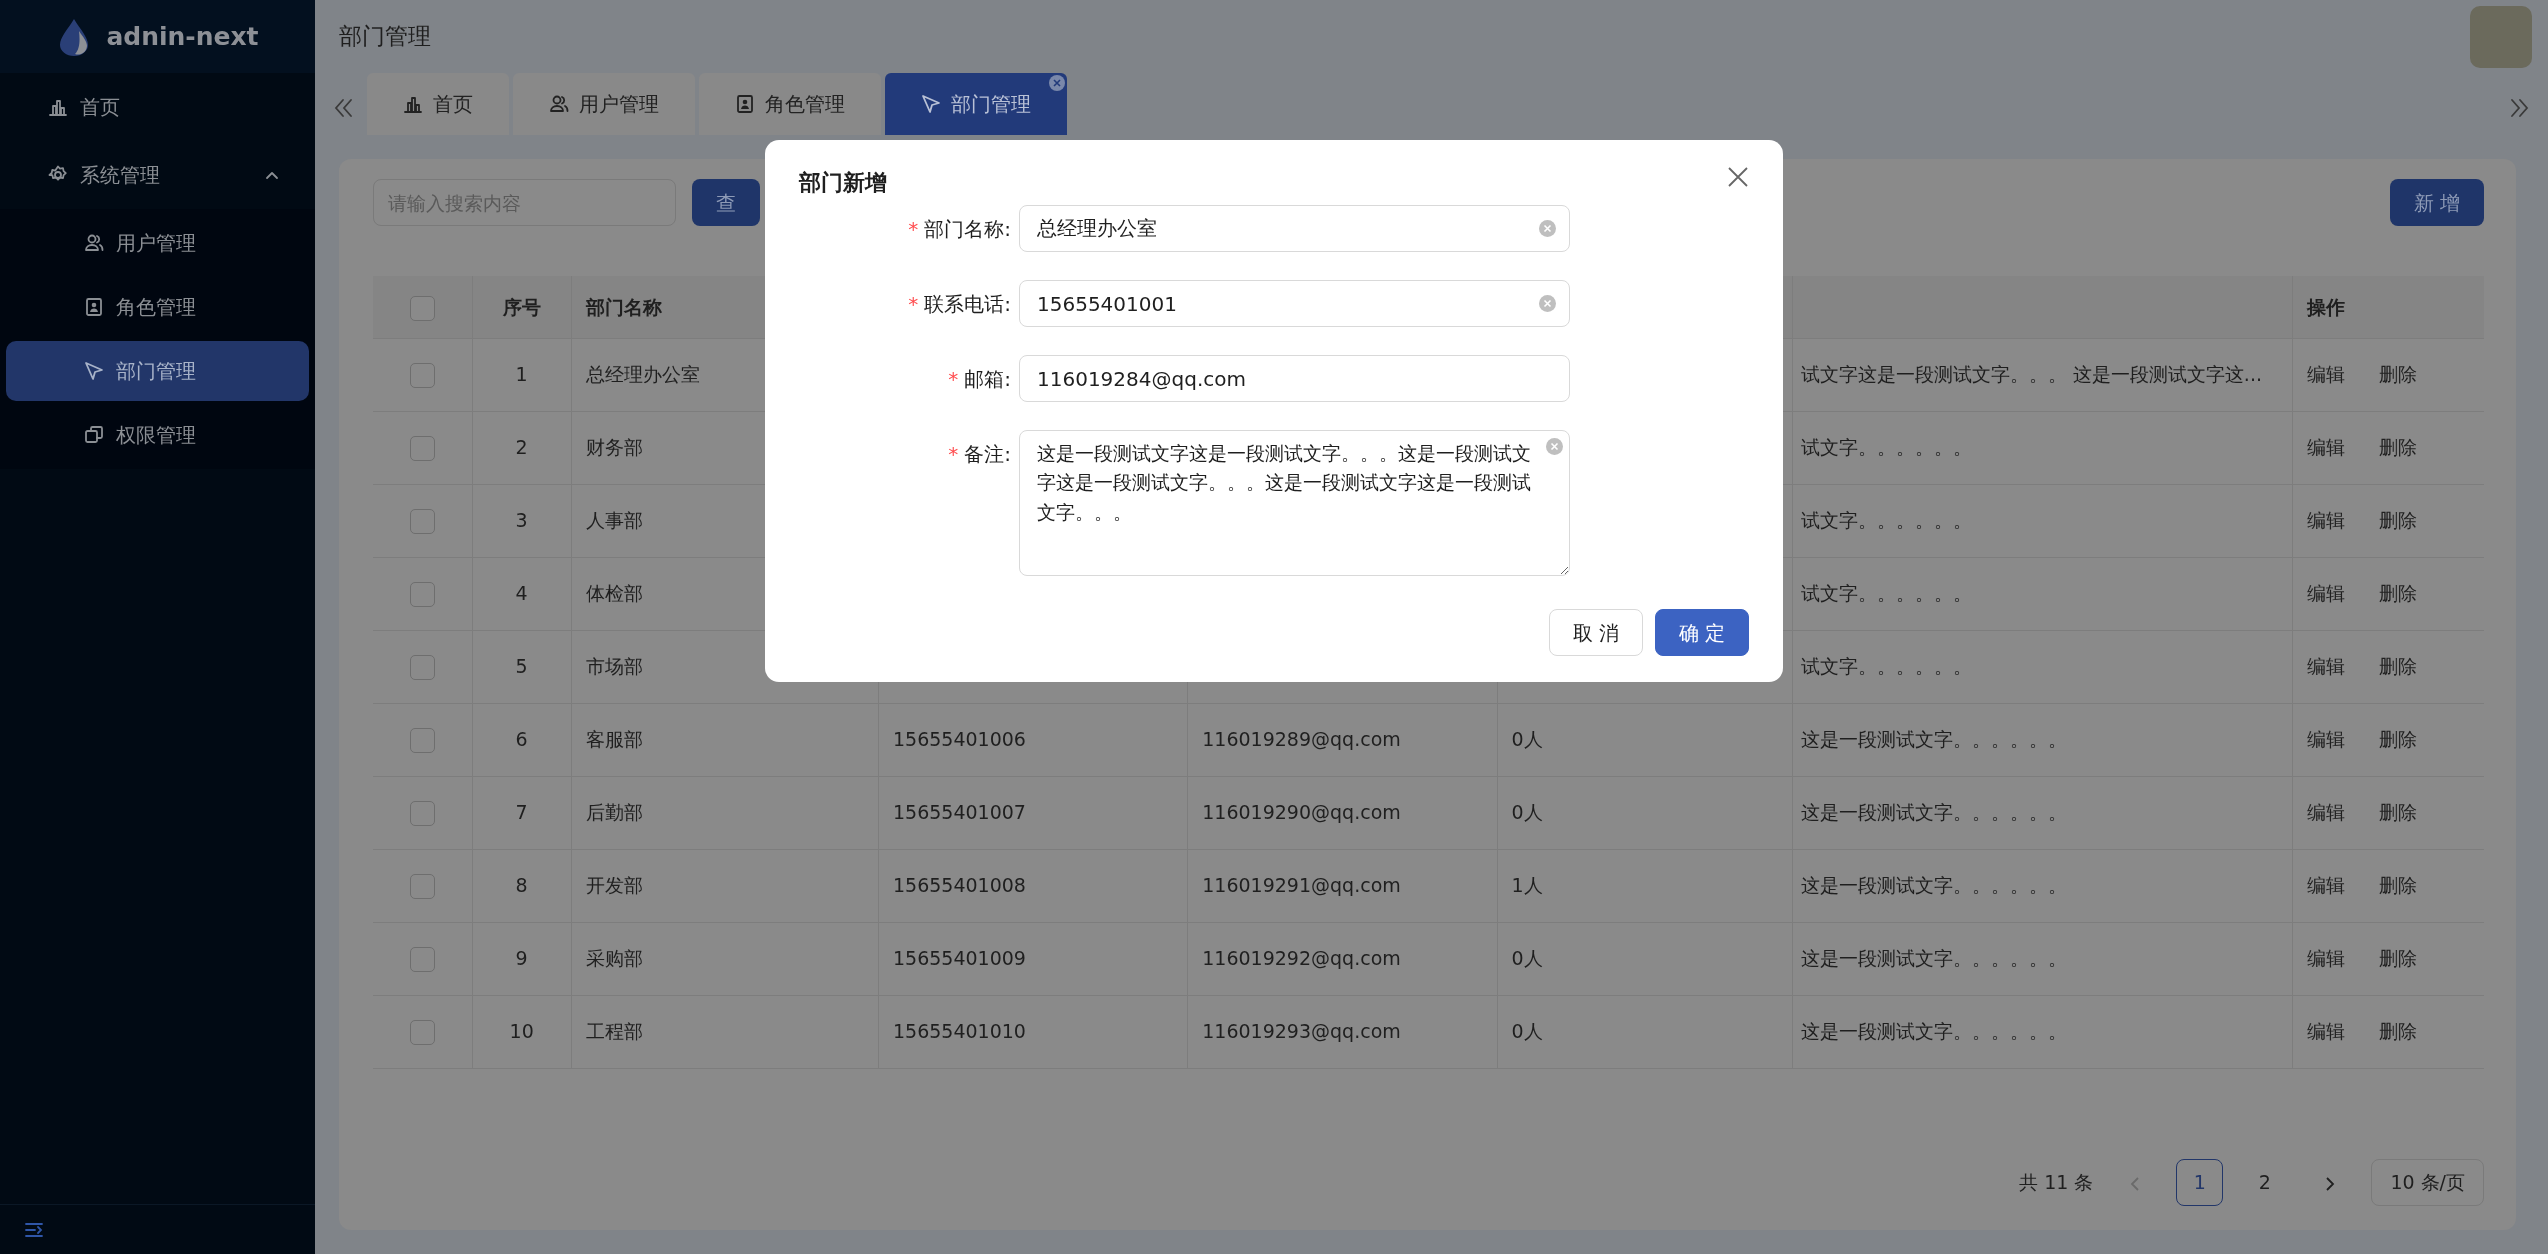  What do you see at coordinates (726, 202) in the screenshot?
I see `query-button: 查` at bounding box center [726, 202].